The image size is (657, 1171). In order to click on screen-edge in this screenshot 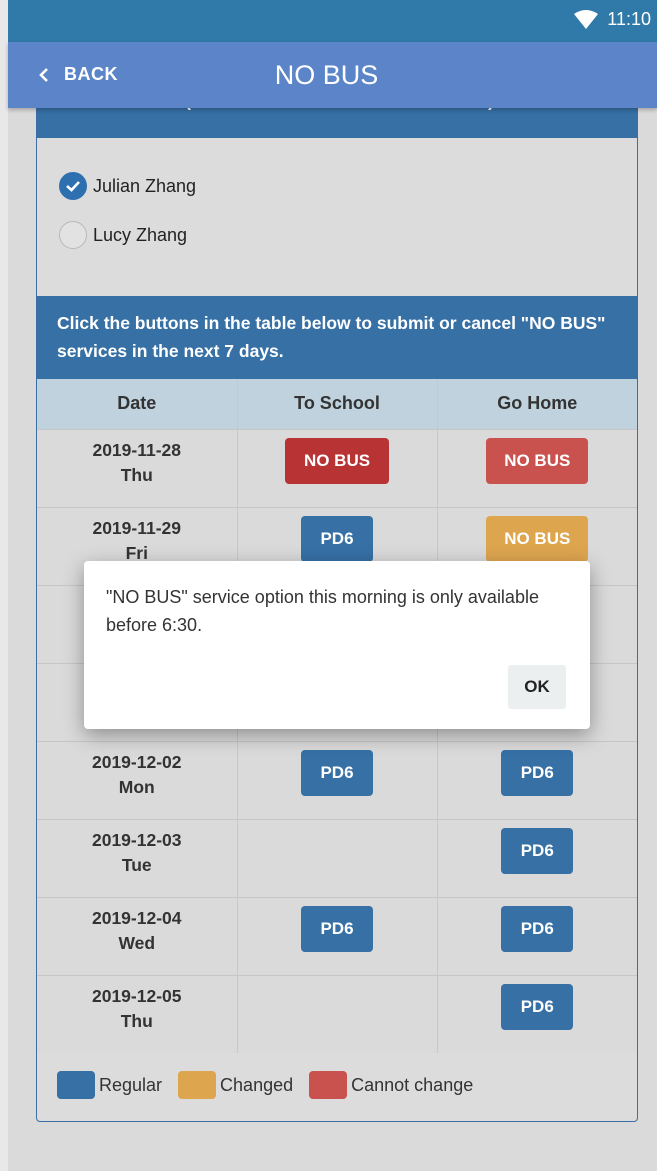, I will do `click(4, 585)`.